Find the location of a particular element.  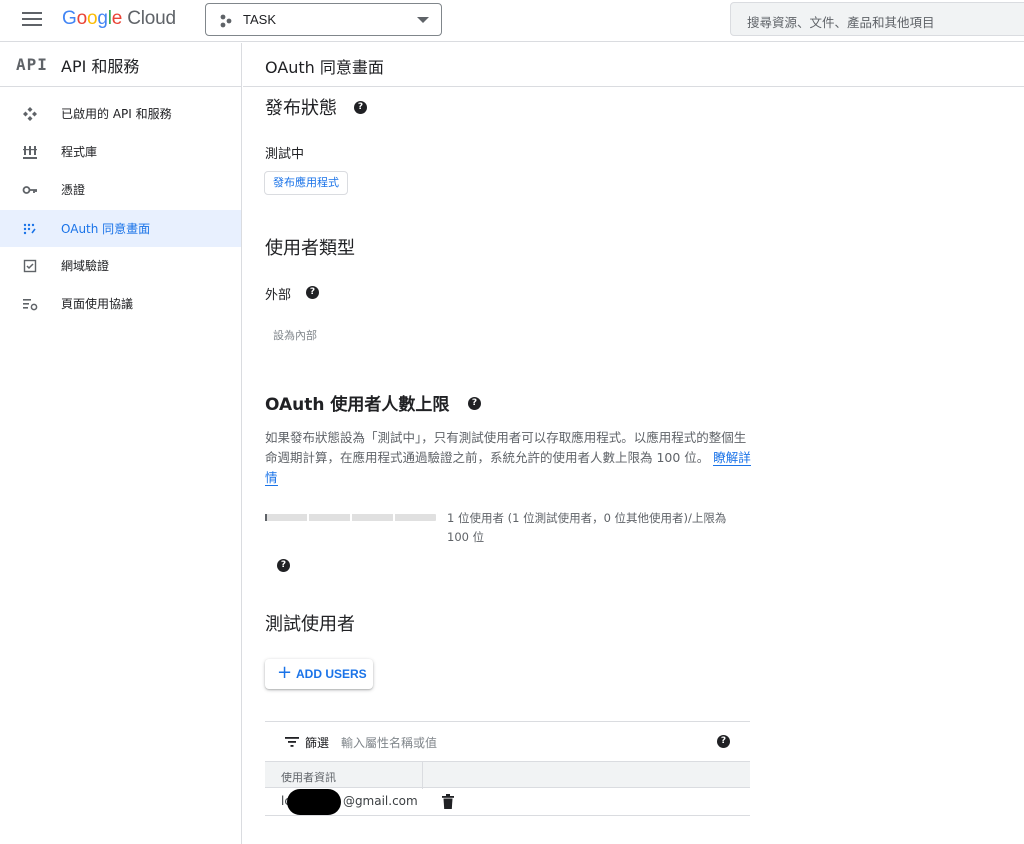

sidebar-item-page-usage: 頁面使用協議 is located at coordinates (120, 303).